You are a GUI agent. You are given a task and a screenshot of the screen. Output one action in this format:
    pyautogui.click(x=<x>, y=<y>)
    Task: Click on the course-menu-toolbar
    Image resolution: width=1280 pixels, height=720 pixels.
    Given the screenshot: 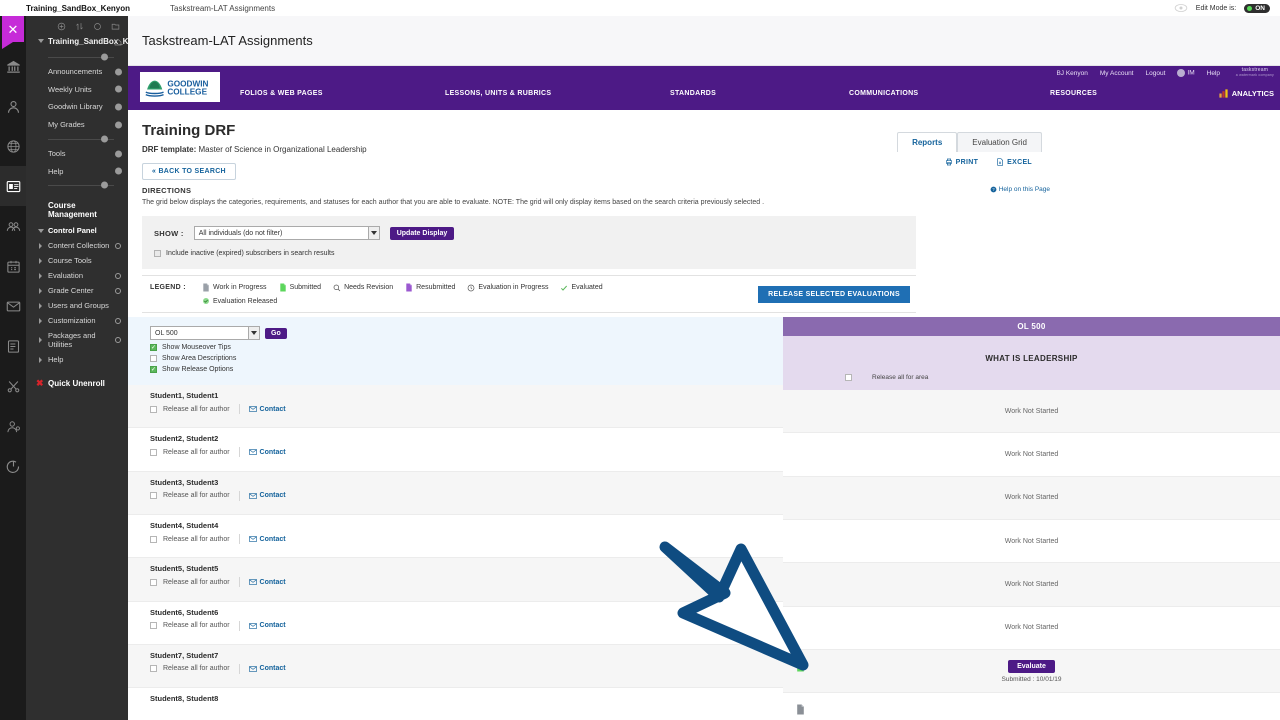 What is the action you would take?
    pyautogui.click(x=77, y=25)
    